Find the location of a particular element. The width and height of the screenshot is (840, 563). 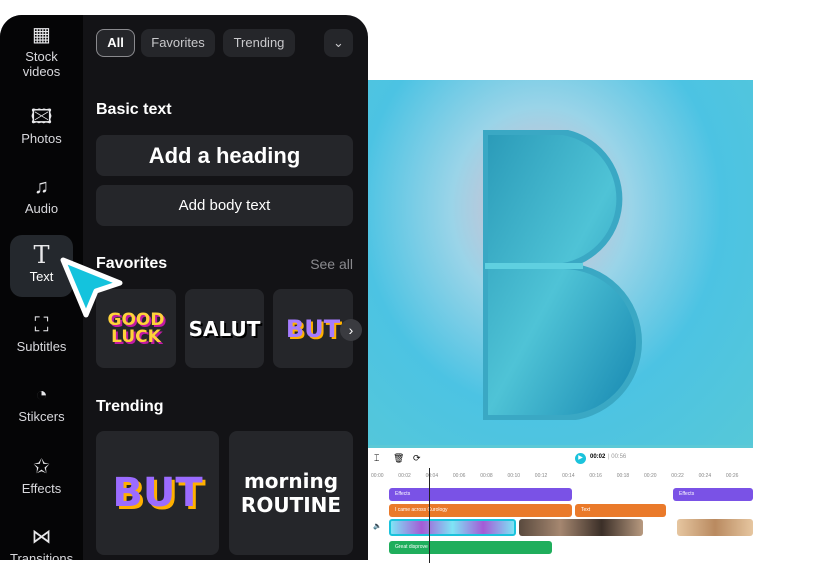

playhead is located at coordinates (429, 515).